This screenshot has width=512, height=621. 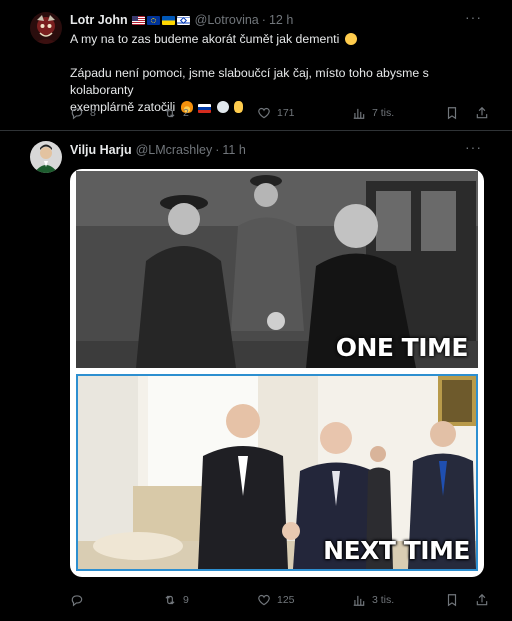 I want to click on repost-button: 2, so click(x=176, y=113).